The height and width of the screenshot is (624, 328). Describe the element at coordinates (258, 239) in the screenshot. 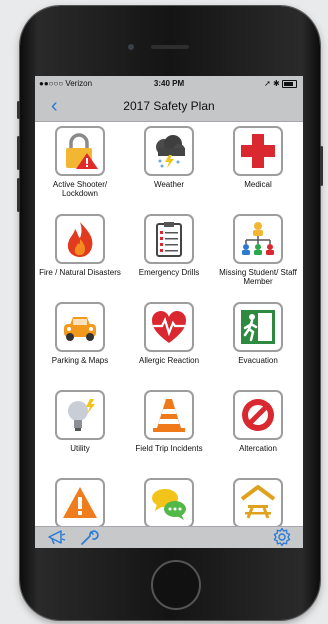

I see `org-chart-icon` at that location.